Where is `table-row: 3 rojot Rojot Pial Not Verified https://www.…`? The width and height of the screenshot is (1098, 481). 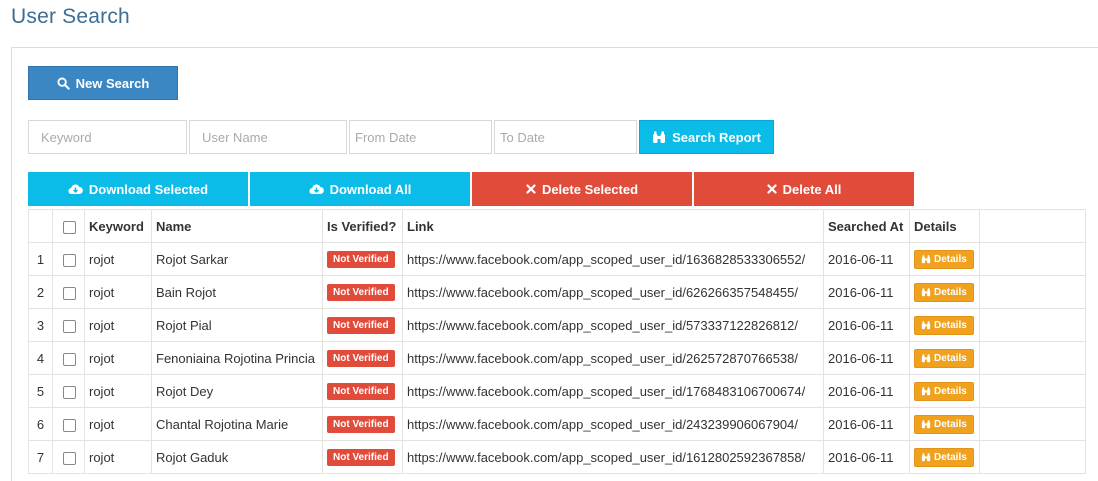 table-row: 3 rojot Rojot Pial Not Verified https://www.… is located at coordinates (557, 325).